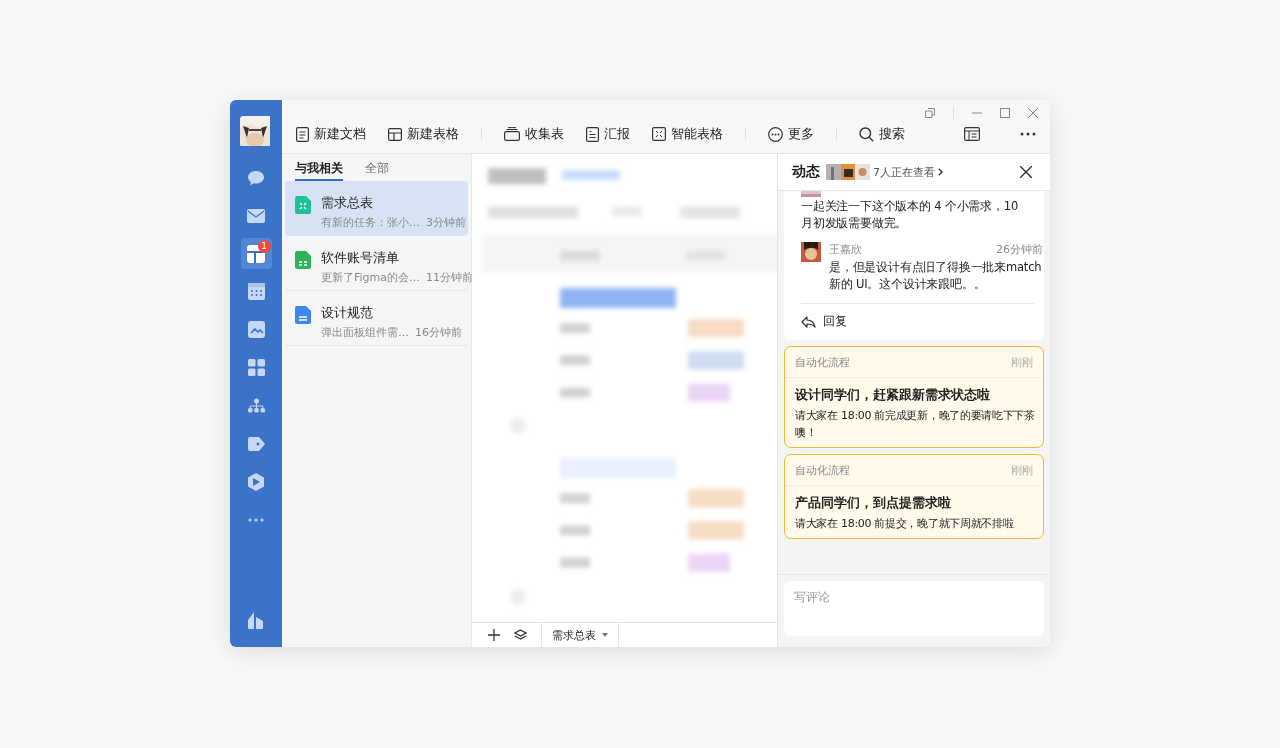  What do you see at coordinates (395, 134) in the screenshot?
I see `table-icon` at bounding box center [395, 134].